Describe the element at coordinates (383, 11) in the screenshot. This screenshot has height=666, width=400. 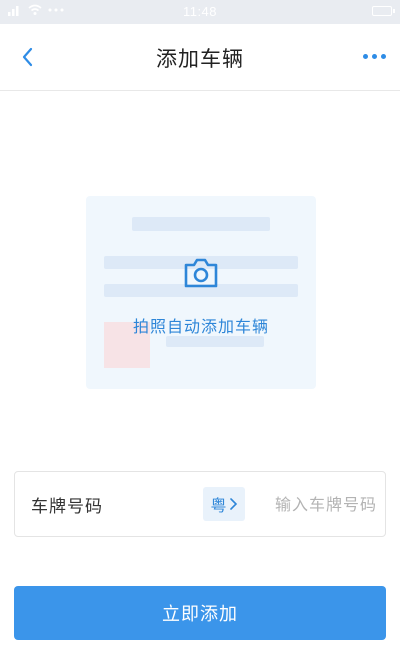
I see `battery-icon` at that location.